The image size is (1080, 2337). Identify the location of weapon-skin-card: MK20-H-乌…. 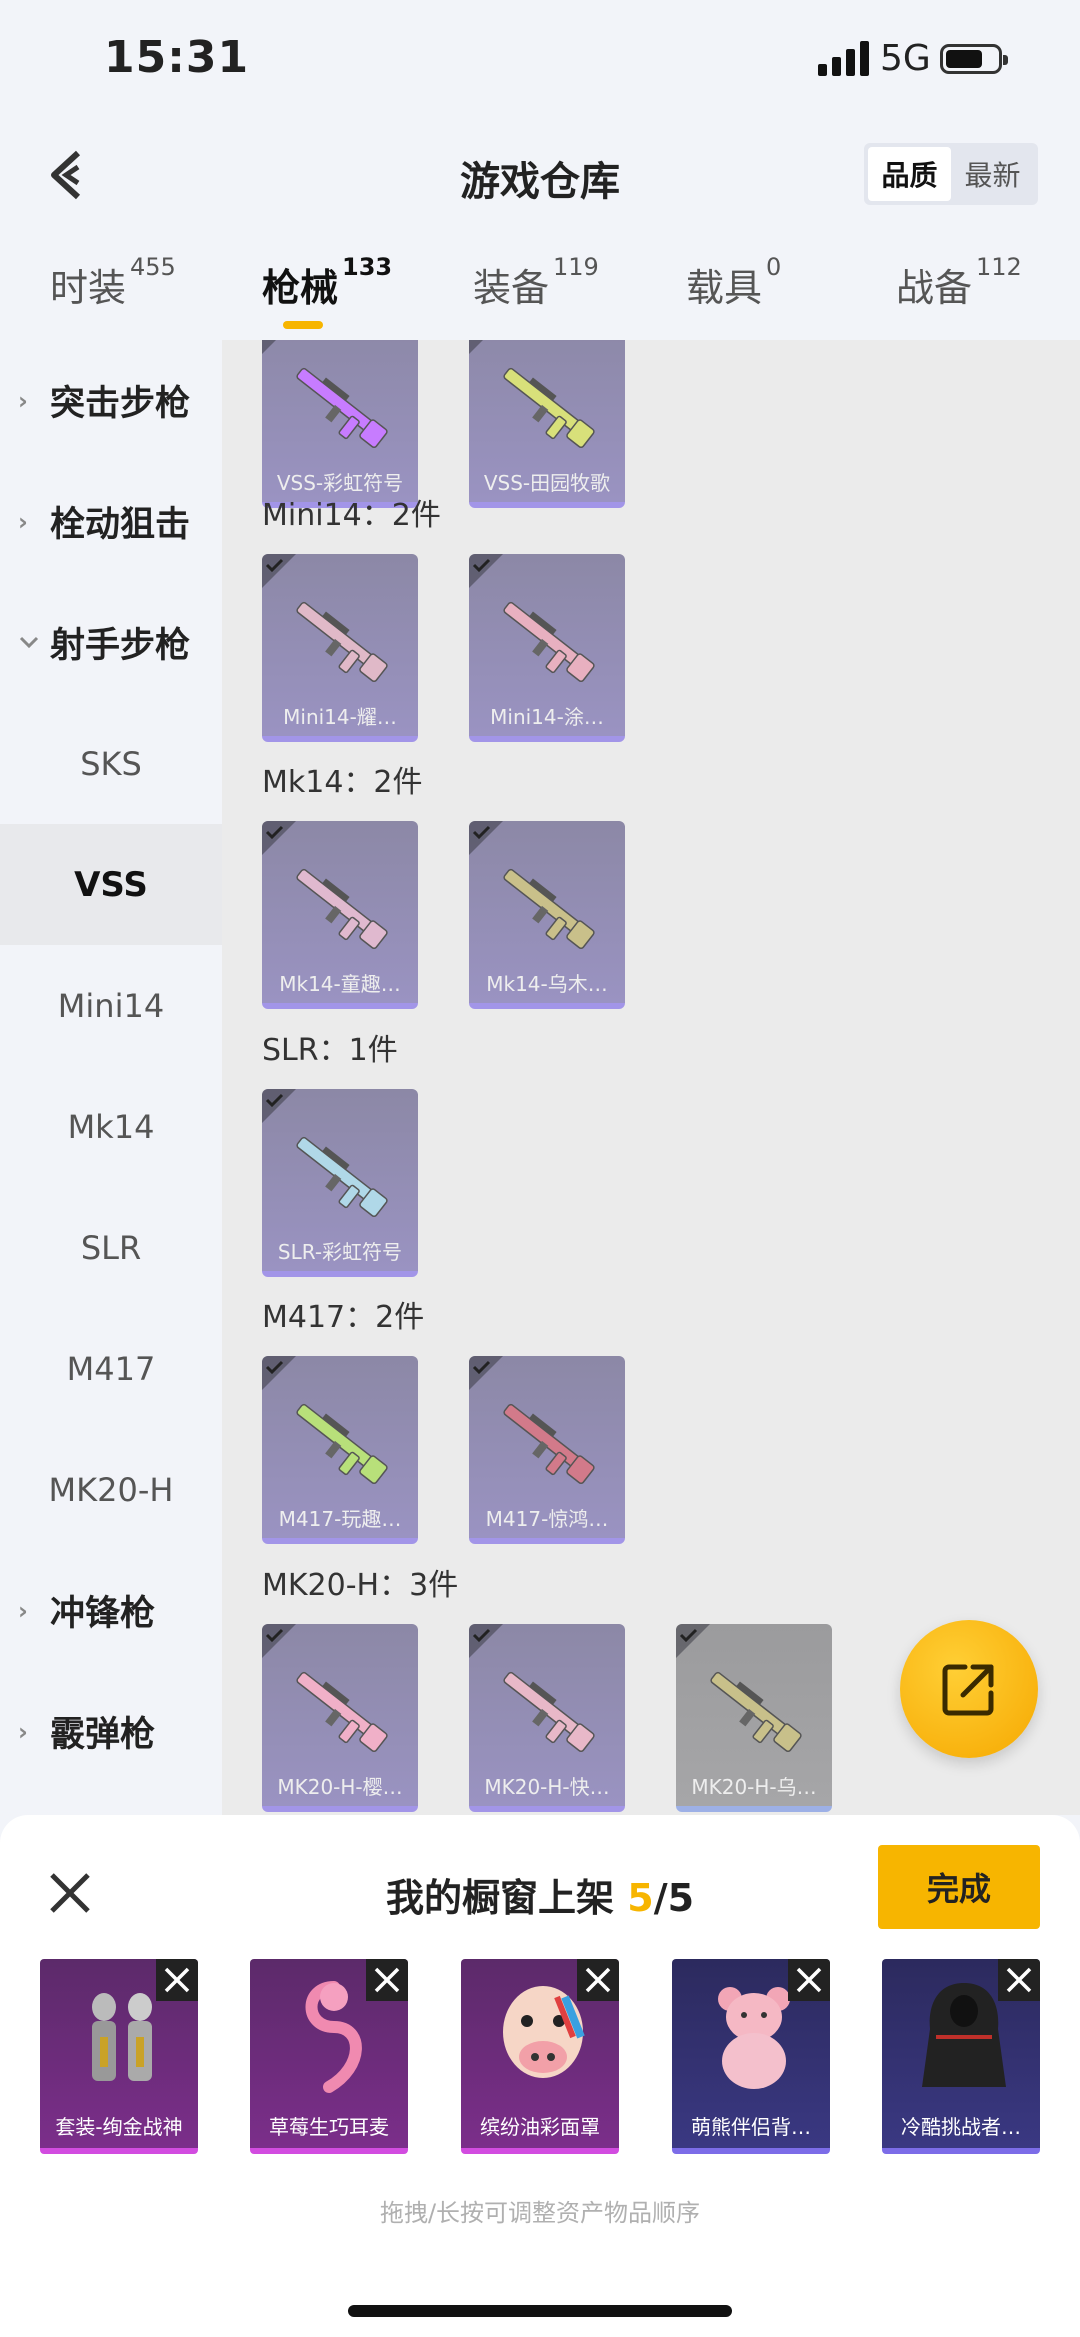
(754, 1718).